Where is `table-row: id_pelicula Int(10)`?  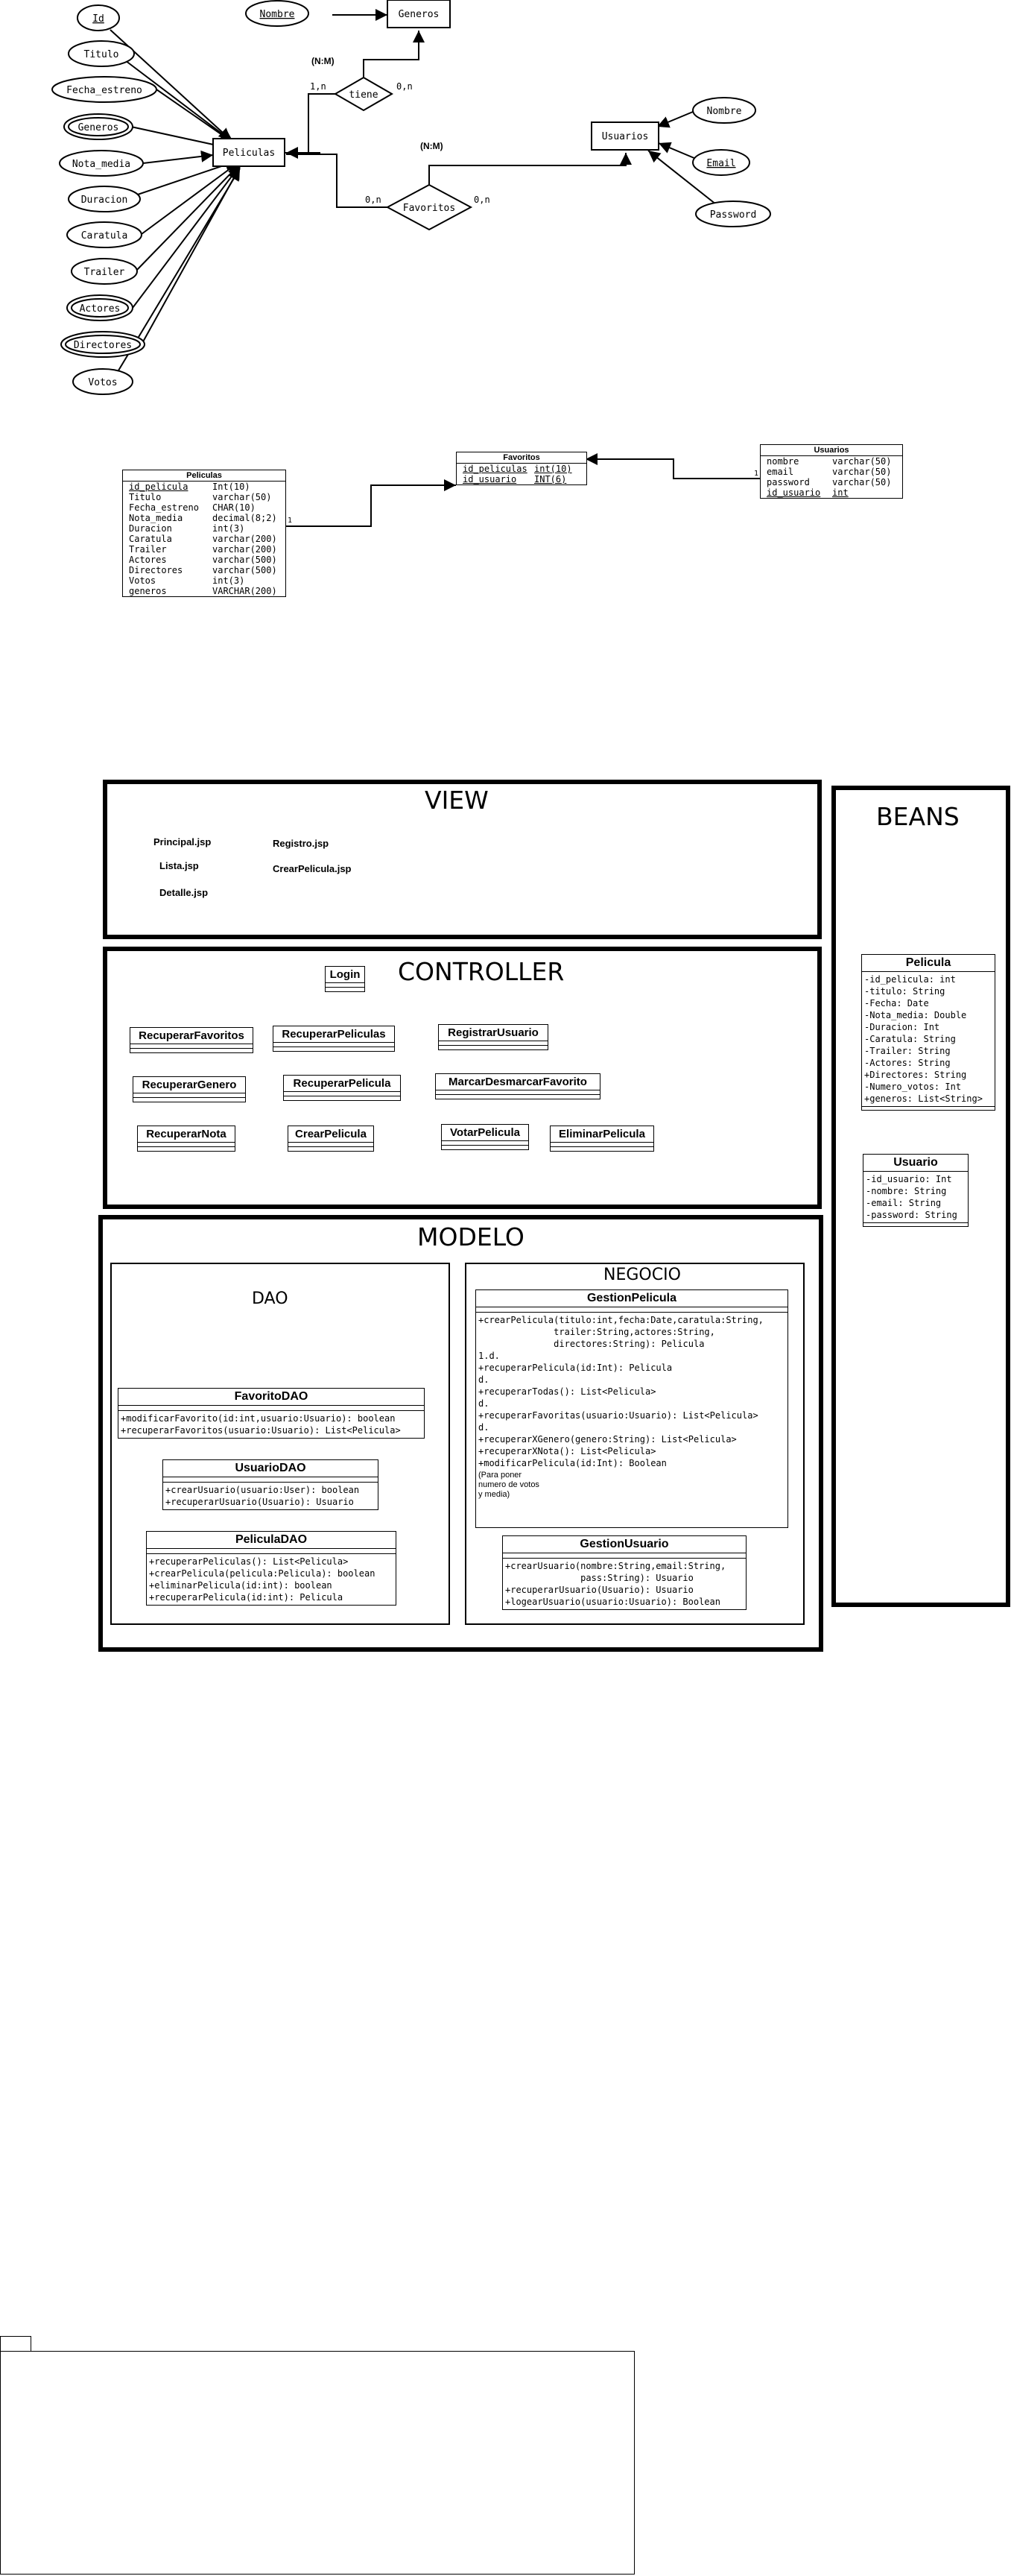 table-row: id_pelicula Int(10) is located at coordinates (204, 487).